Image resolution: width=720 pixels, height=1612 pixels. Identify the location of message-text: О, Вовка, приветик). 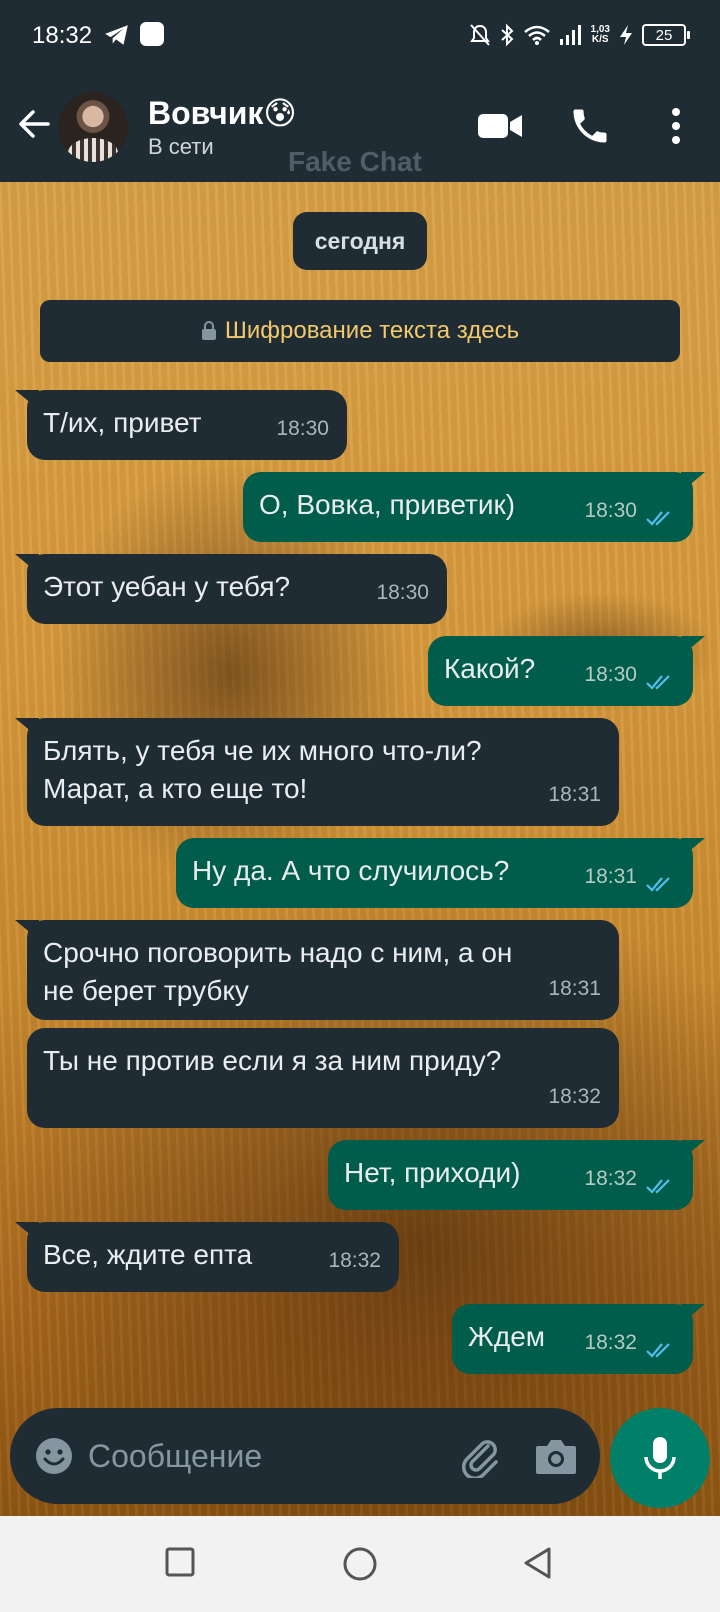
(387, 504).